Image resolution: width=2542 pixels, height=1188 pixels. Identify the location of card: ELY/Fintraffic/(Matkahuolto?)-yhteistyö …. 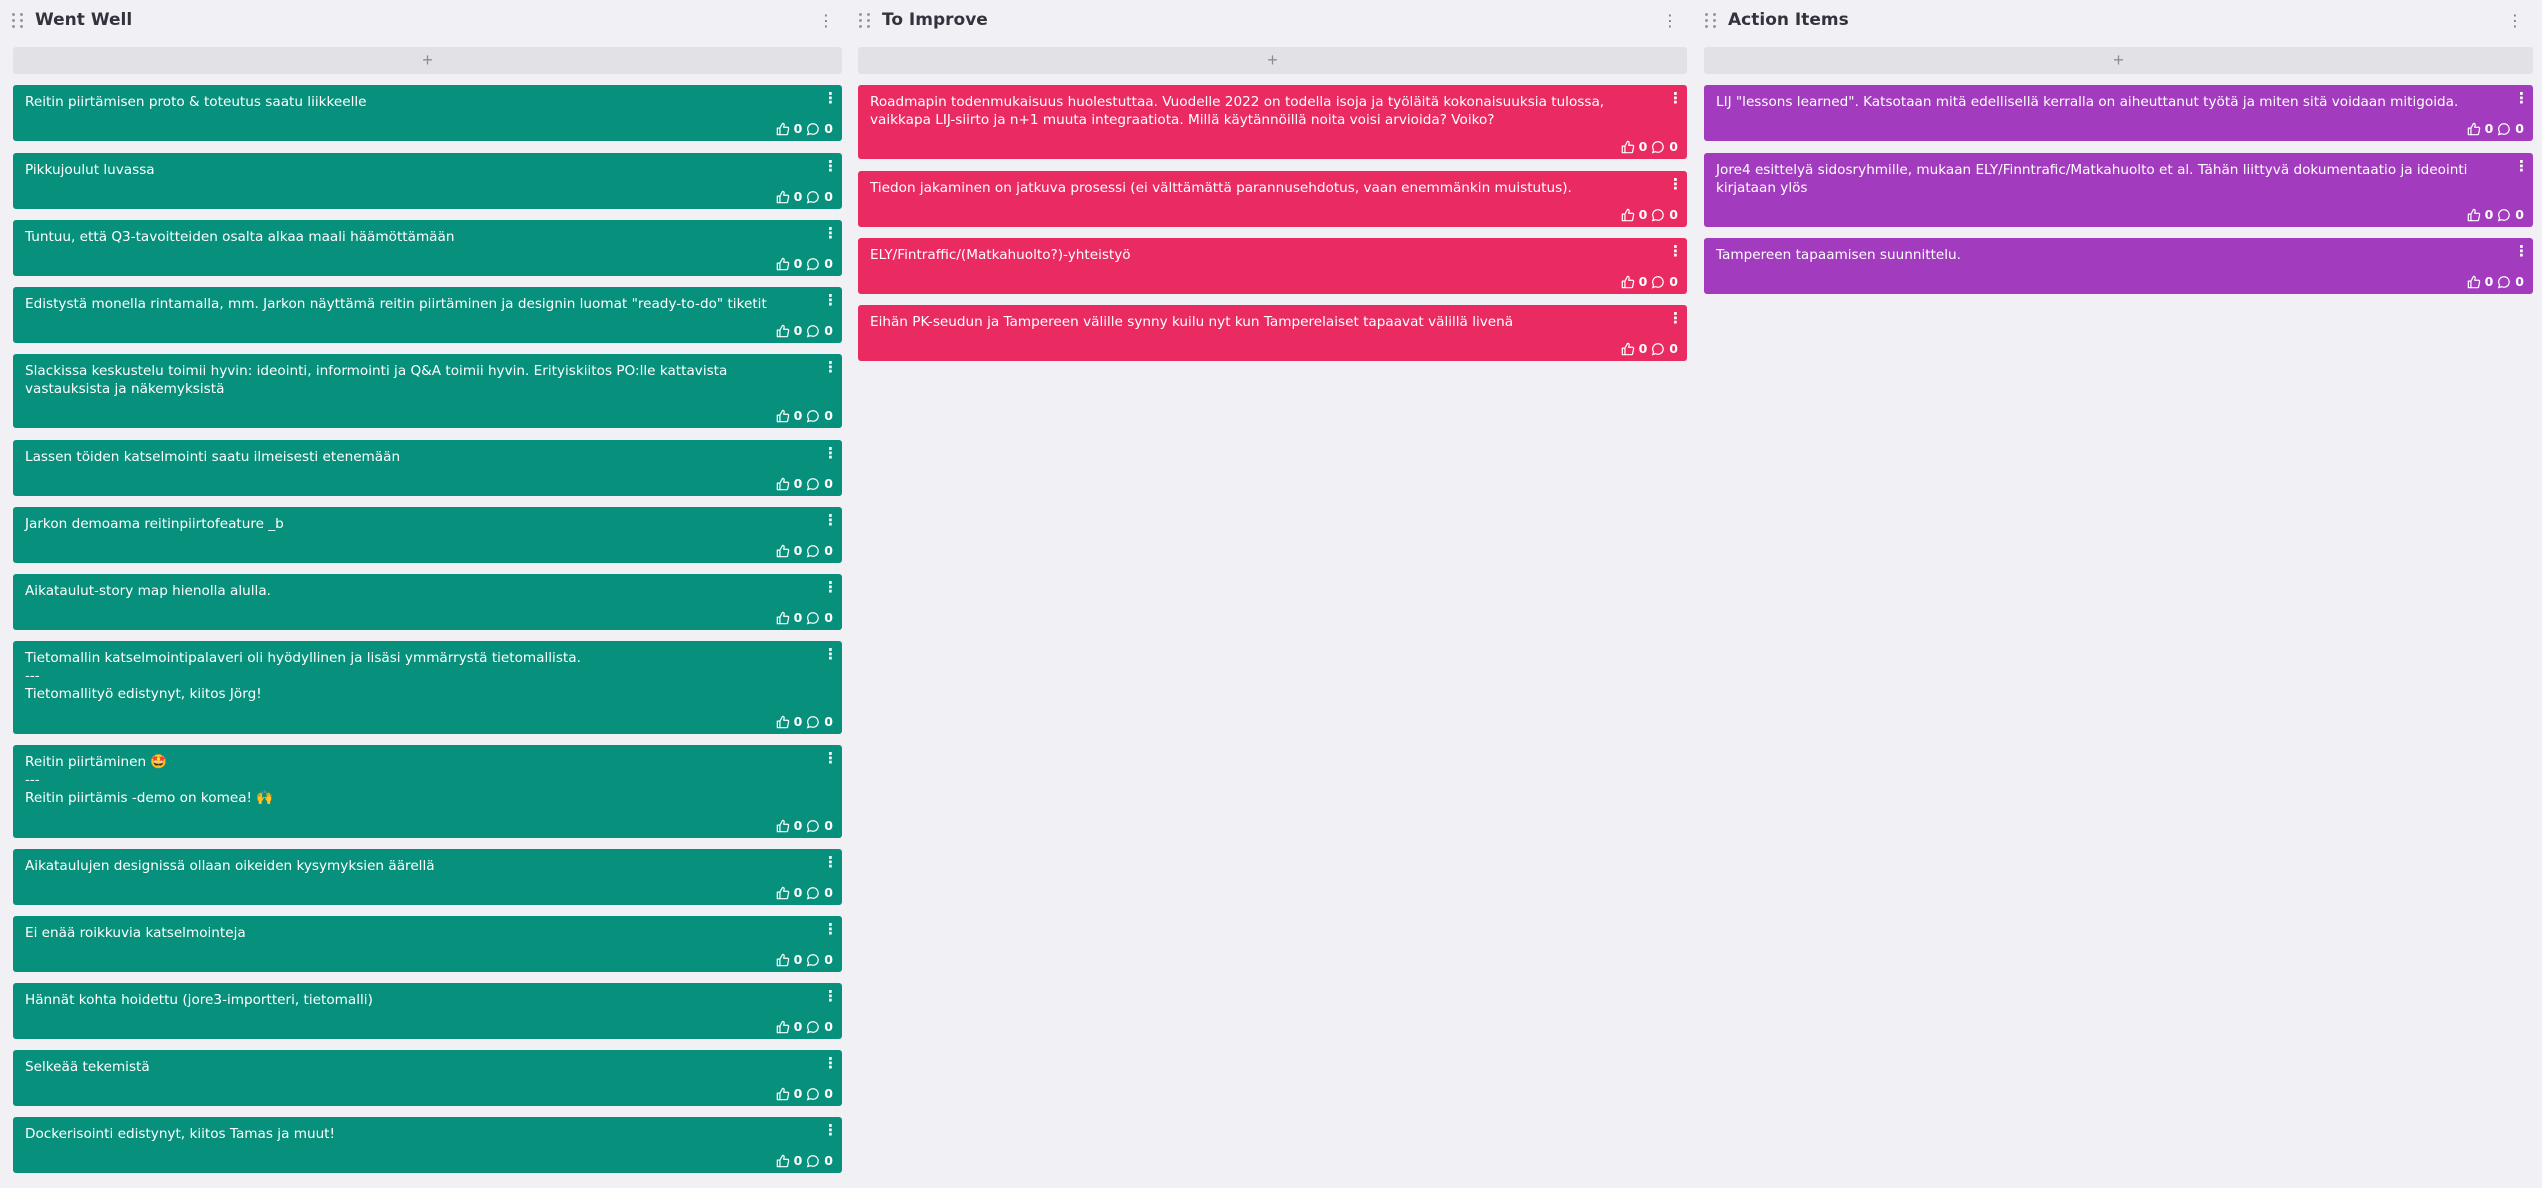
(1272, 266).